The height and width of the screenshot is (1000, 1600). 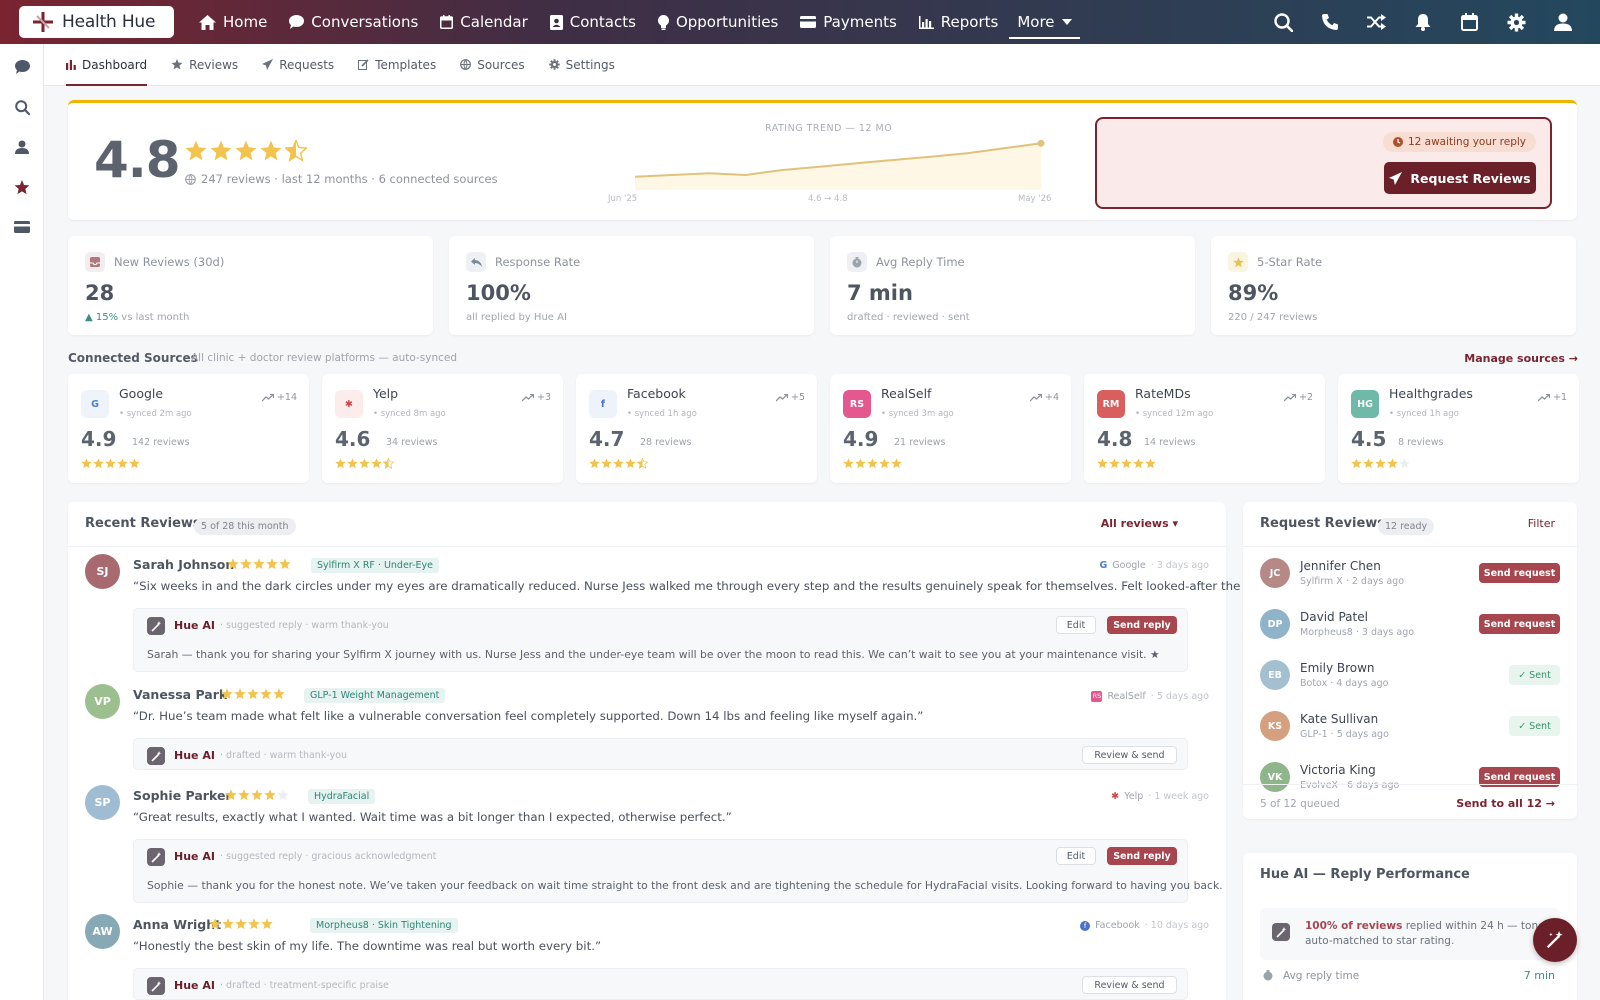 What do you see at coordinates (184, 564) in the screenshot?
I see `reviewer-name: Sarah Johnson` at bounding box center [184, 564].